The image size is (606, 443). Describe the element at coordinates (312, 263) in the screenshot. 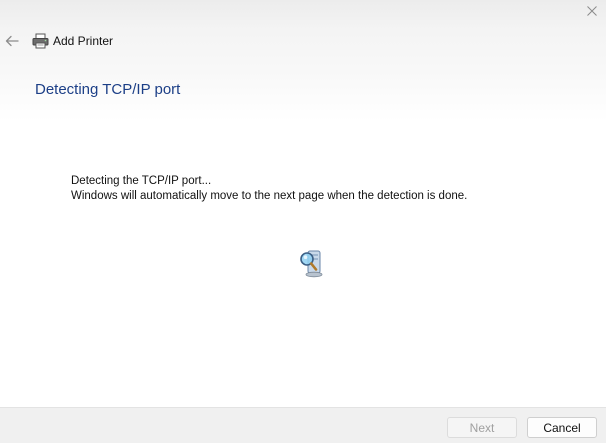

I see `computer-search-icon` at that location.